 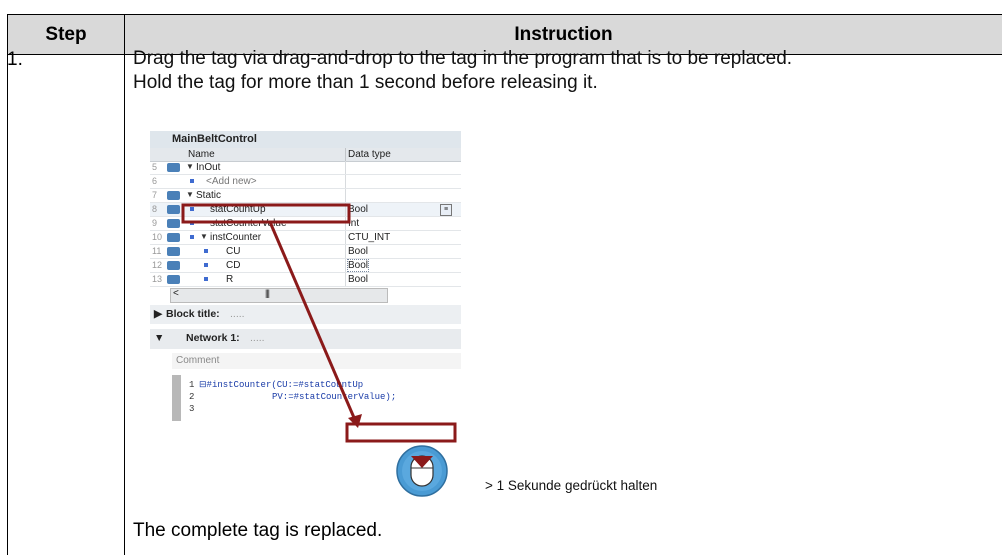 I want to click on row-name: <Add new>, so click(x=231, y=181).